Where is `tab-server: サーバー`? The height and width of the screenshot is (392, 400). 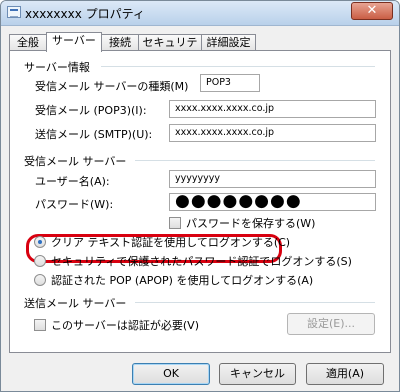
tab-server: サーバー is located at coordinates (74, 42).